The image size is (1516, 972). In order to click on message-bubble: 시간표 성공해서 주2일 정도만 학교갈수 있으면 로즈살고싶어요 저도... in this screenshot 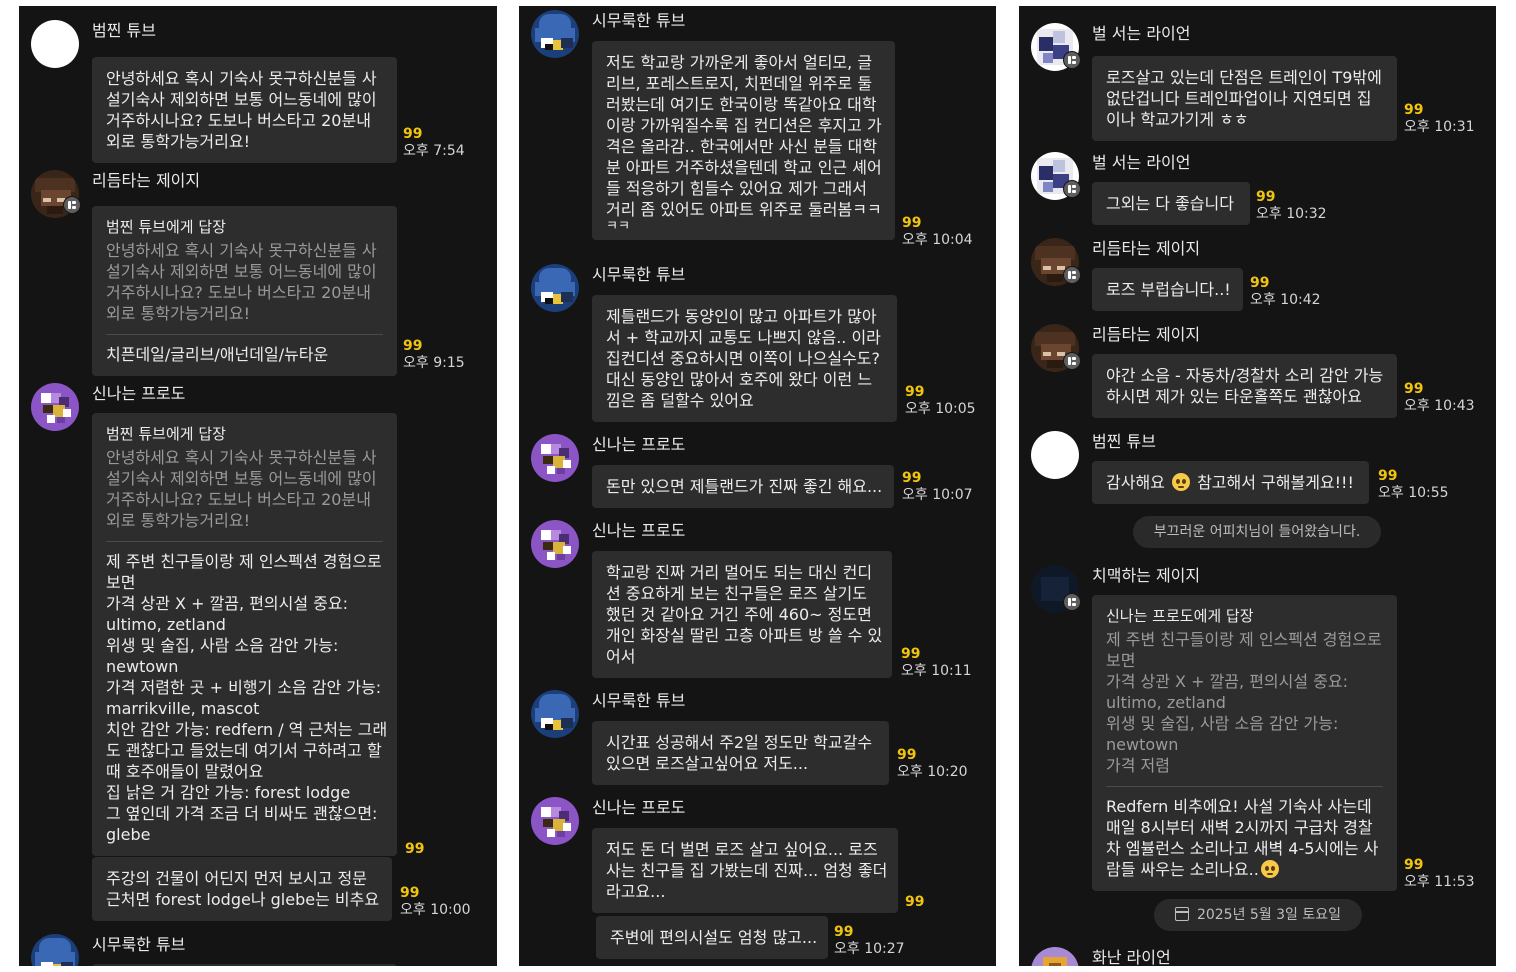, I will do `click(740, 753)`.